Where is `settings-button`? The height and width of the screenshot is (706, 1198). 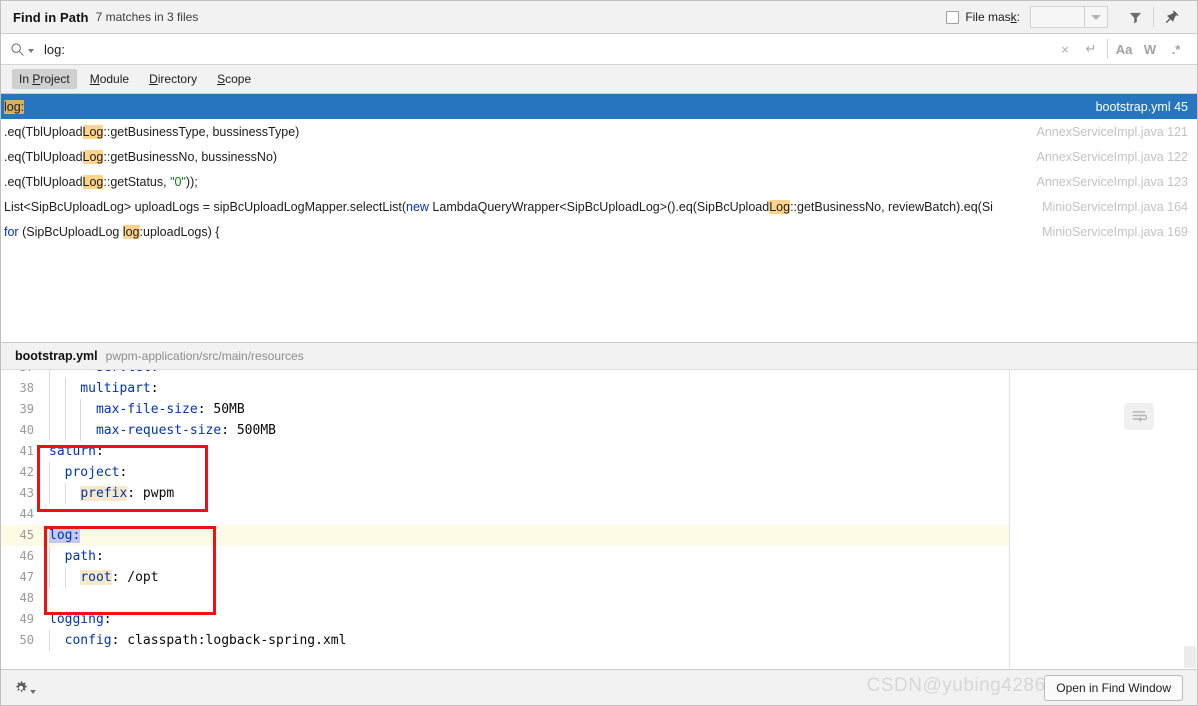
settings-button is located at coordinates (24, 688).